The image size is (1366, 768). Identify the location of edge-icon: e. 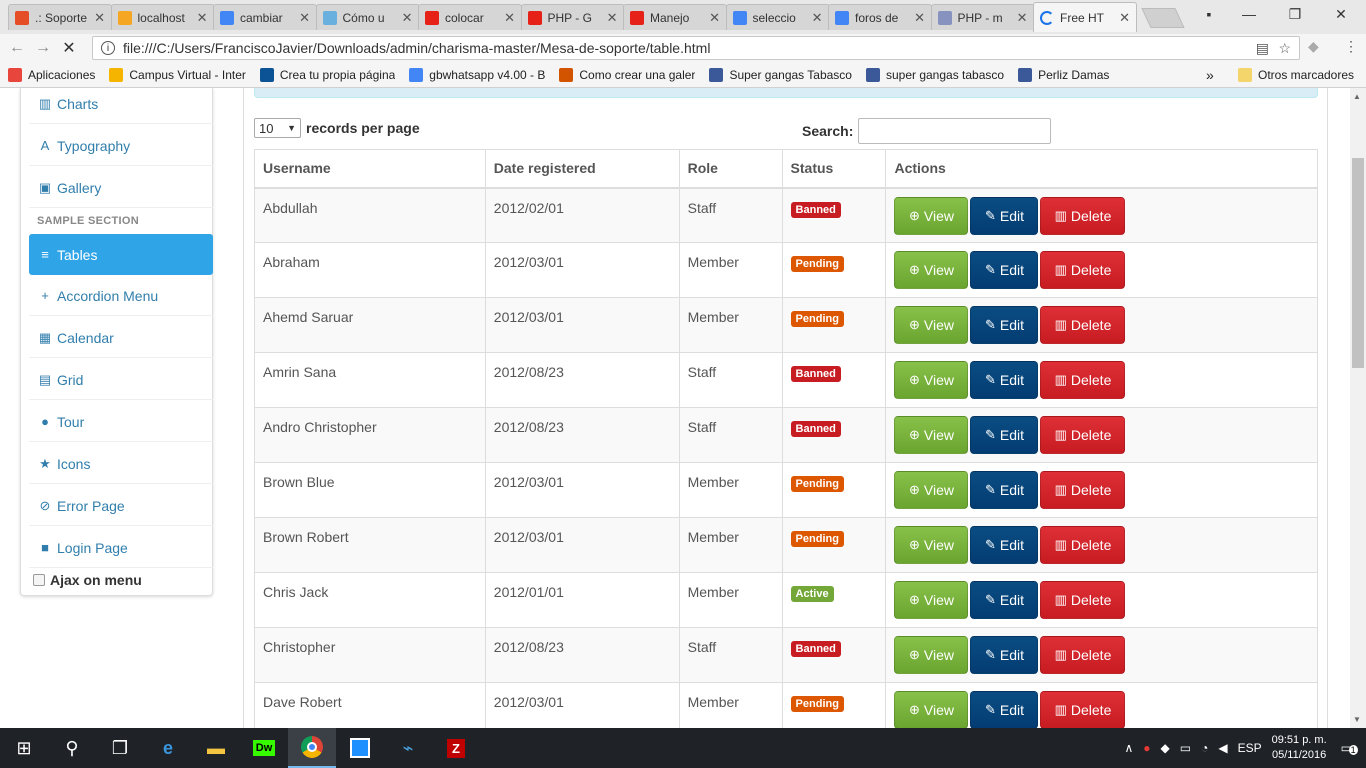
(168, 748).